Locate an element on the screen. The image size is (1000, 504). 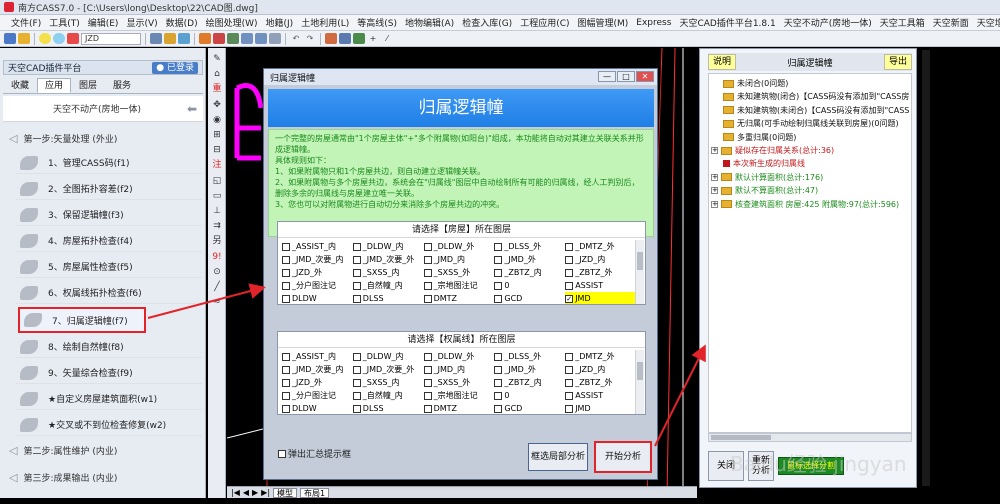
tab-services: 服务 is located at coordinates (122, 85).